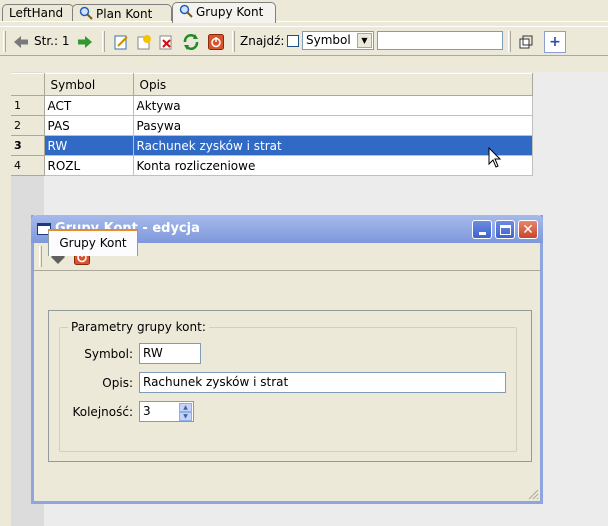 Image resolution: width=608 pixels, height=526 pixels. Describe the element at coordinates (170, 353) in the screenshot. I see `symbol-field: RW` at that location.